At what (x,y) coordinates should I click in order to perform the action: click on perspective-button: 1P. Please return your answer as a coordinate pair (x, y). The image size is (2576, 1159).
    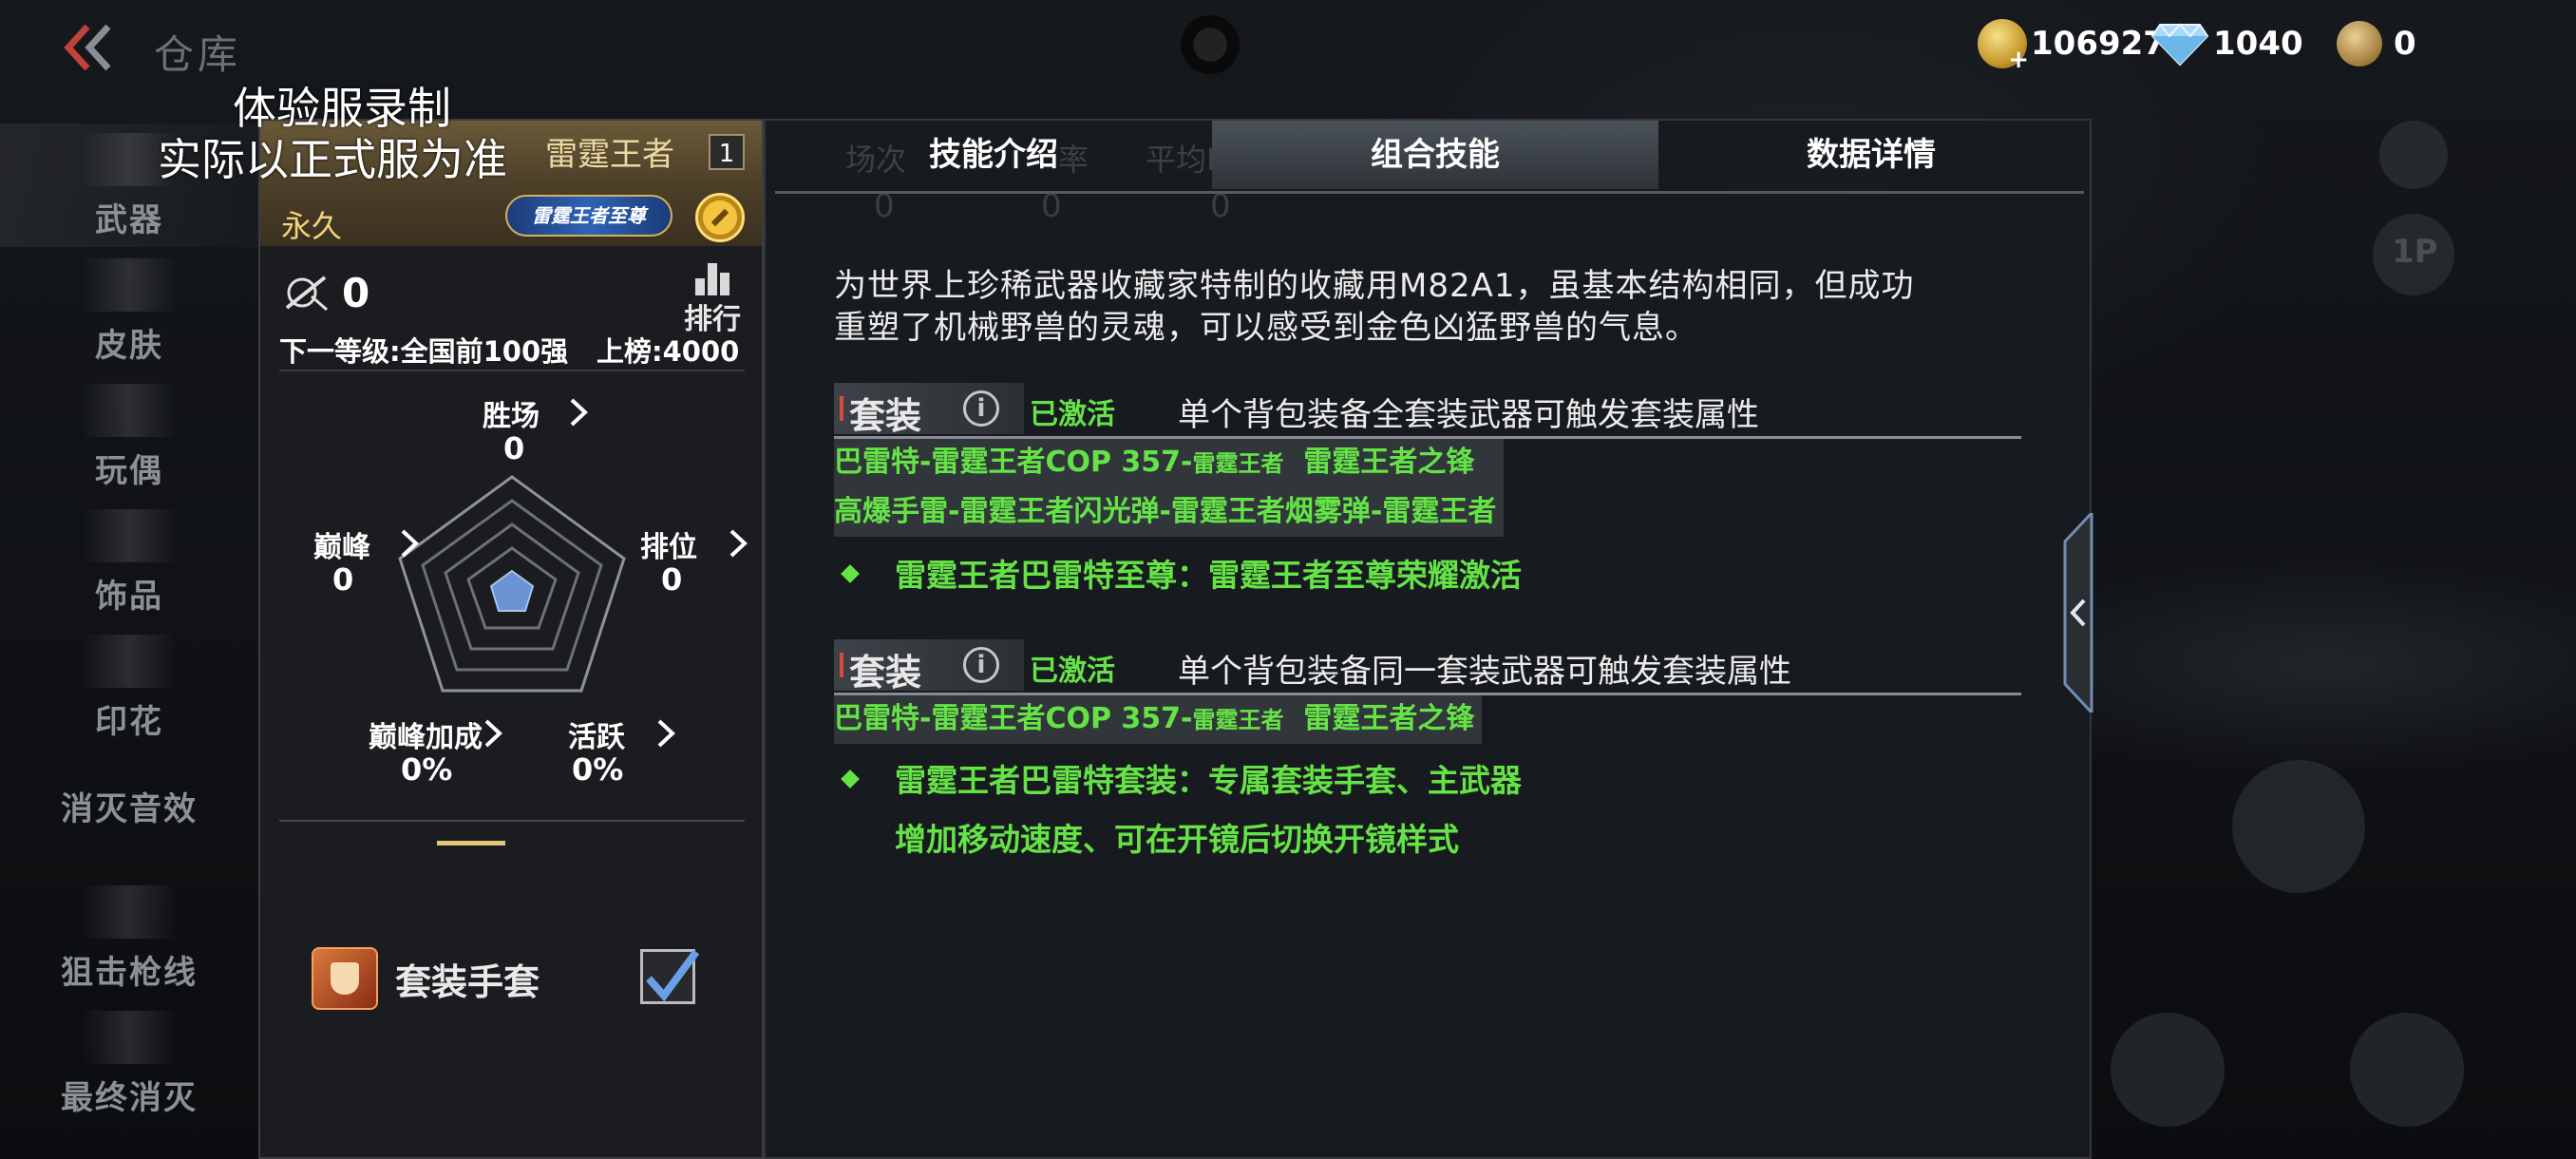
    Looking at the image, I should click on (2413, 254).